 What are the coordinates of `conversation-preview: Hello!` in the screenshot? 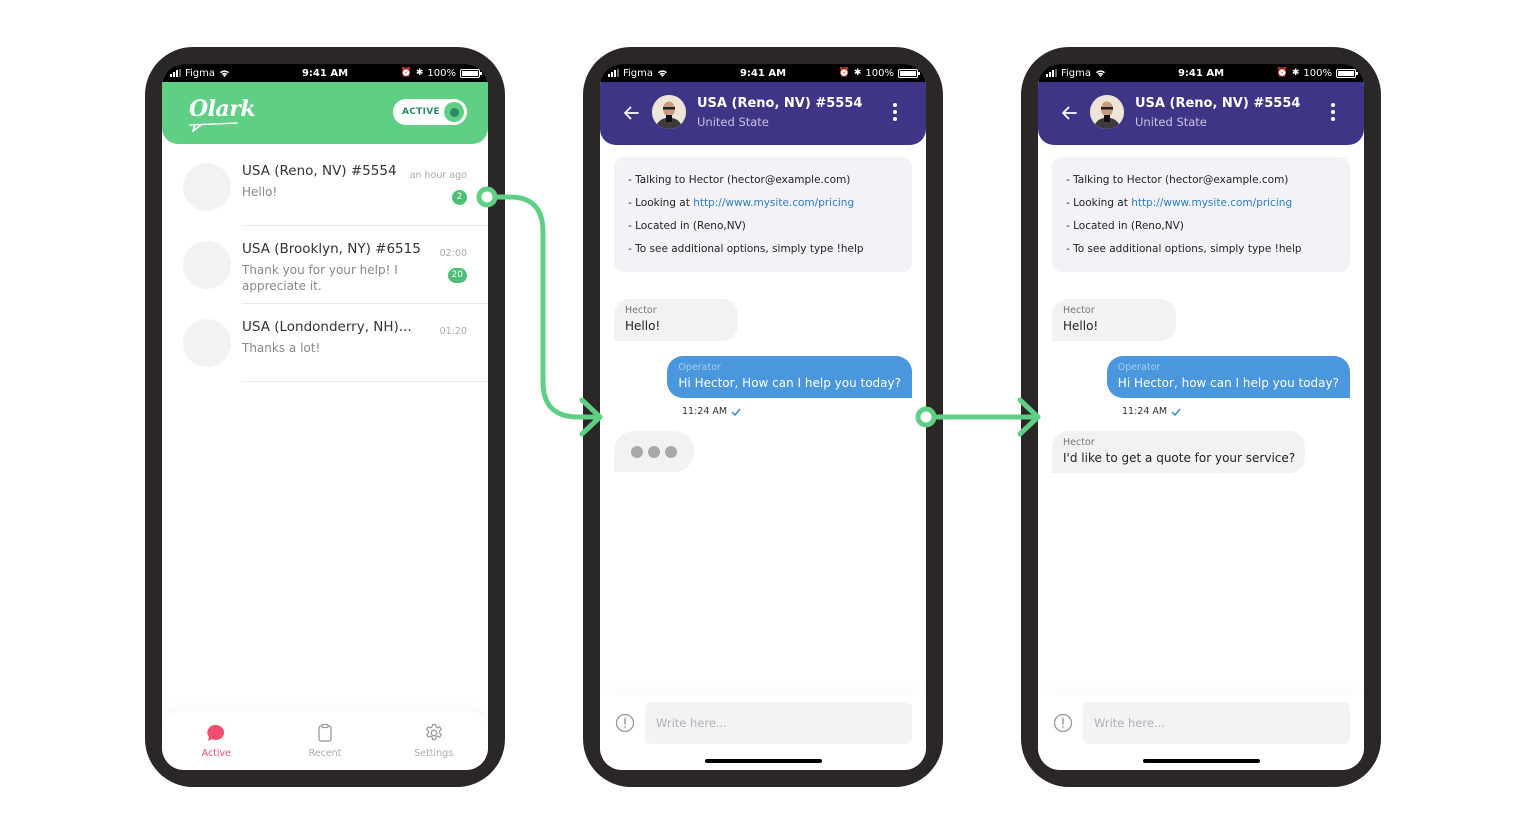 It's located at (260, 192).